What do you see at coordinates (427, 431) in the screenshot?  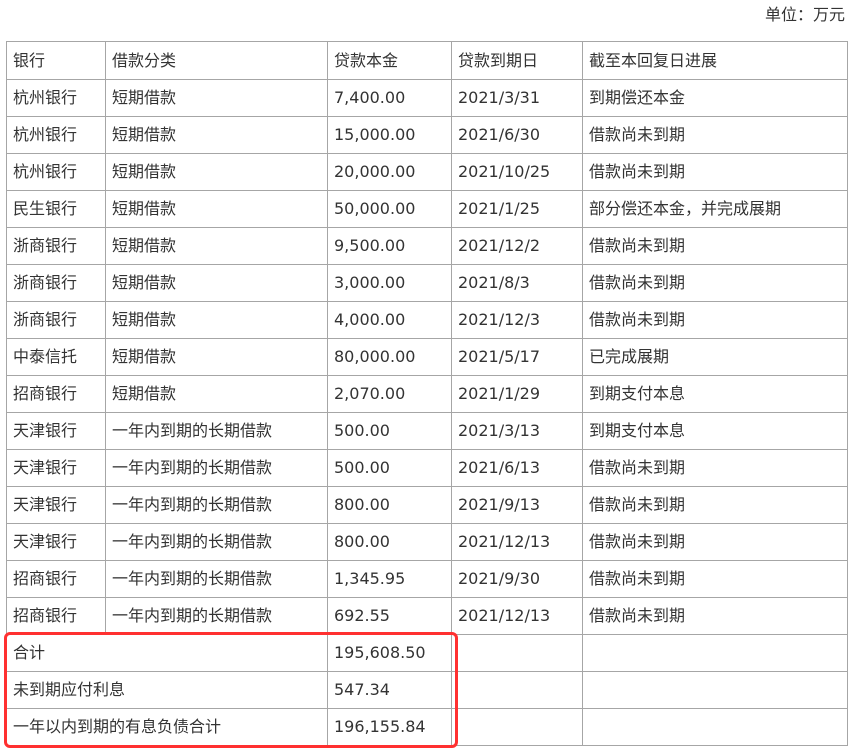 I see `table-row: 天津银行 一年内到期的长期借款 500.00 2021/3/13 到期支付本息` at bounding box center [427, 431].